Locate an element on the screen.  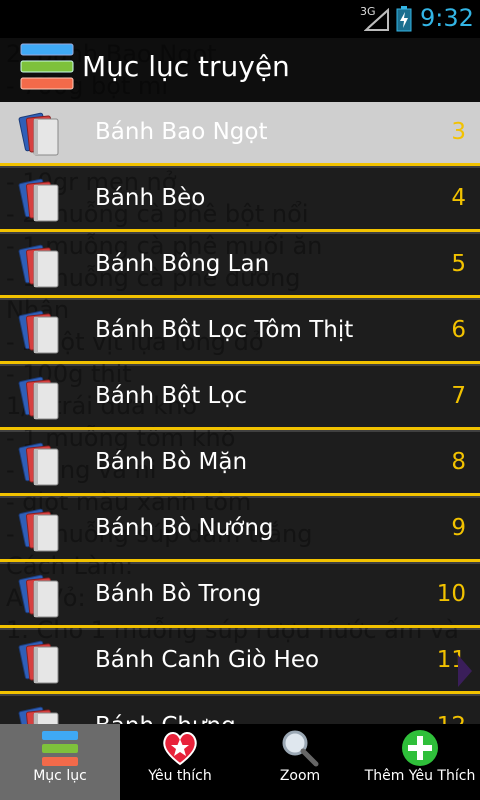
toc-item-page-number: 12 is located at coordinates (451, 718).